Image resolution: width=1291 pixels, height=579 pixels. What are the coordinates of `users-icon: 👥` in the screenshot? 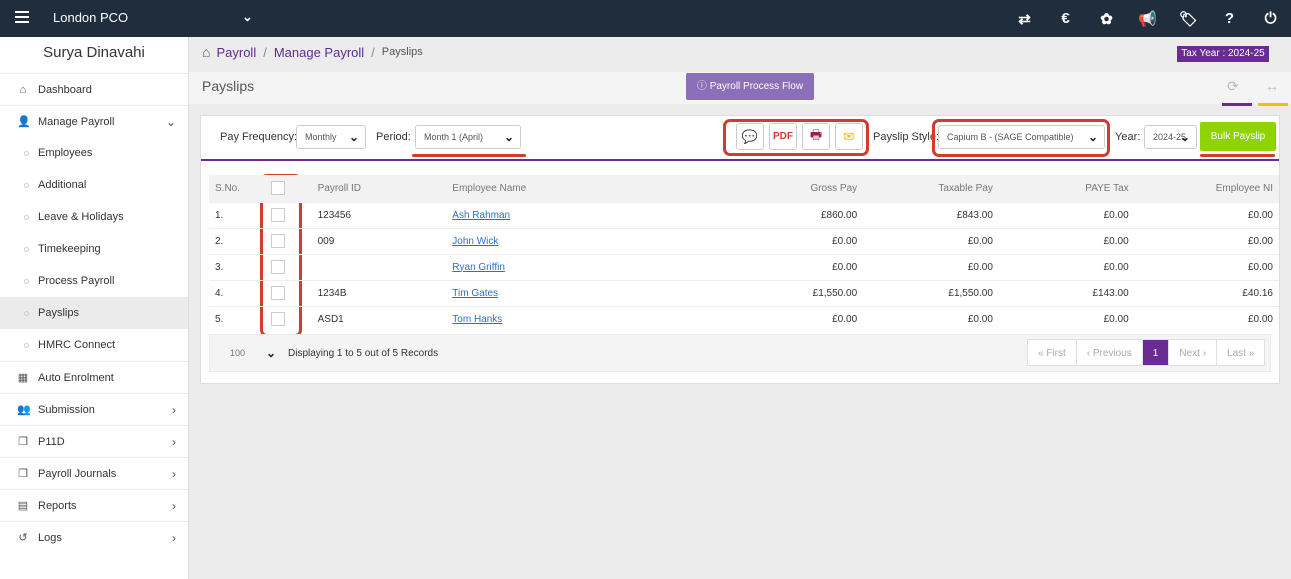 It's located at (24, 410).